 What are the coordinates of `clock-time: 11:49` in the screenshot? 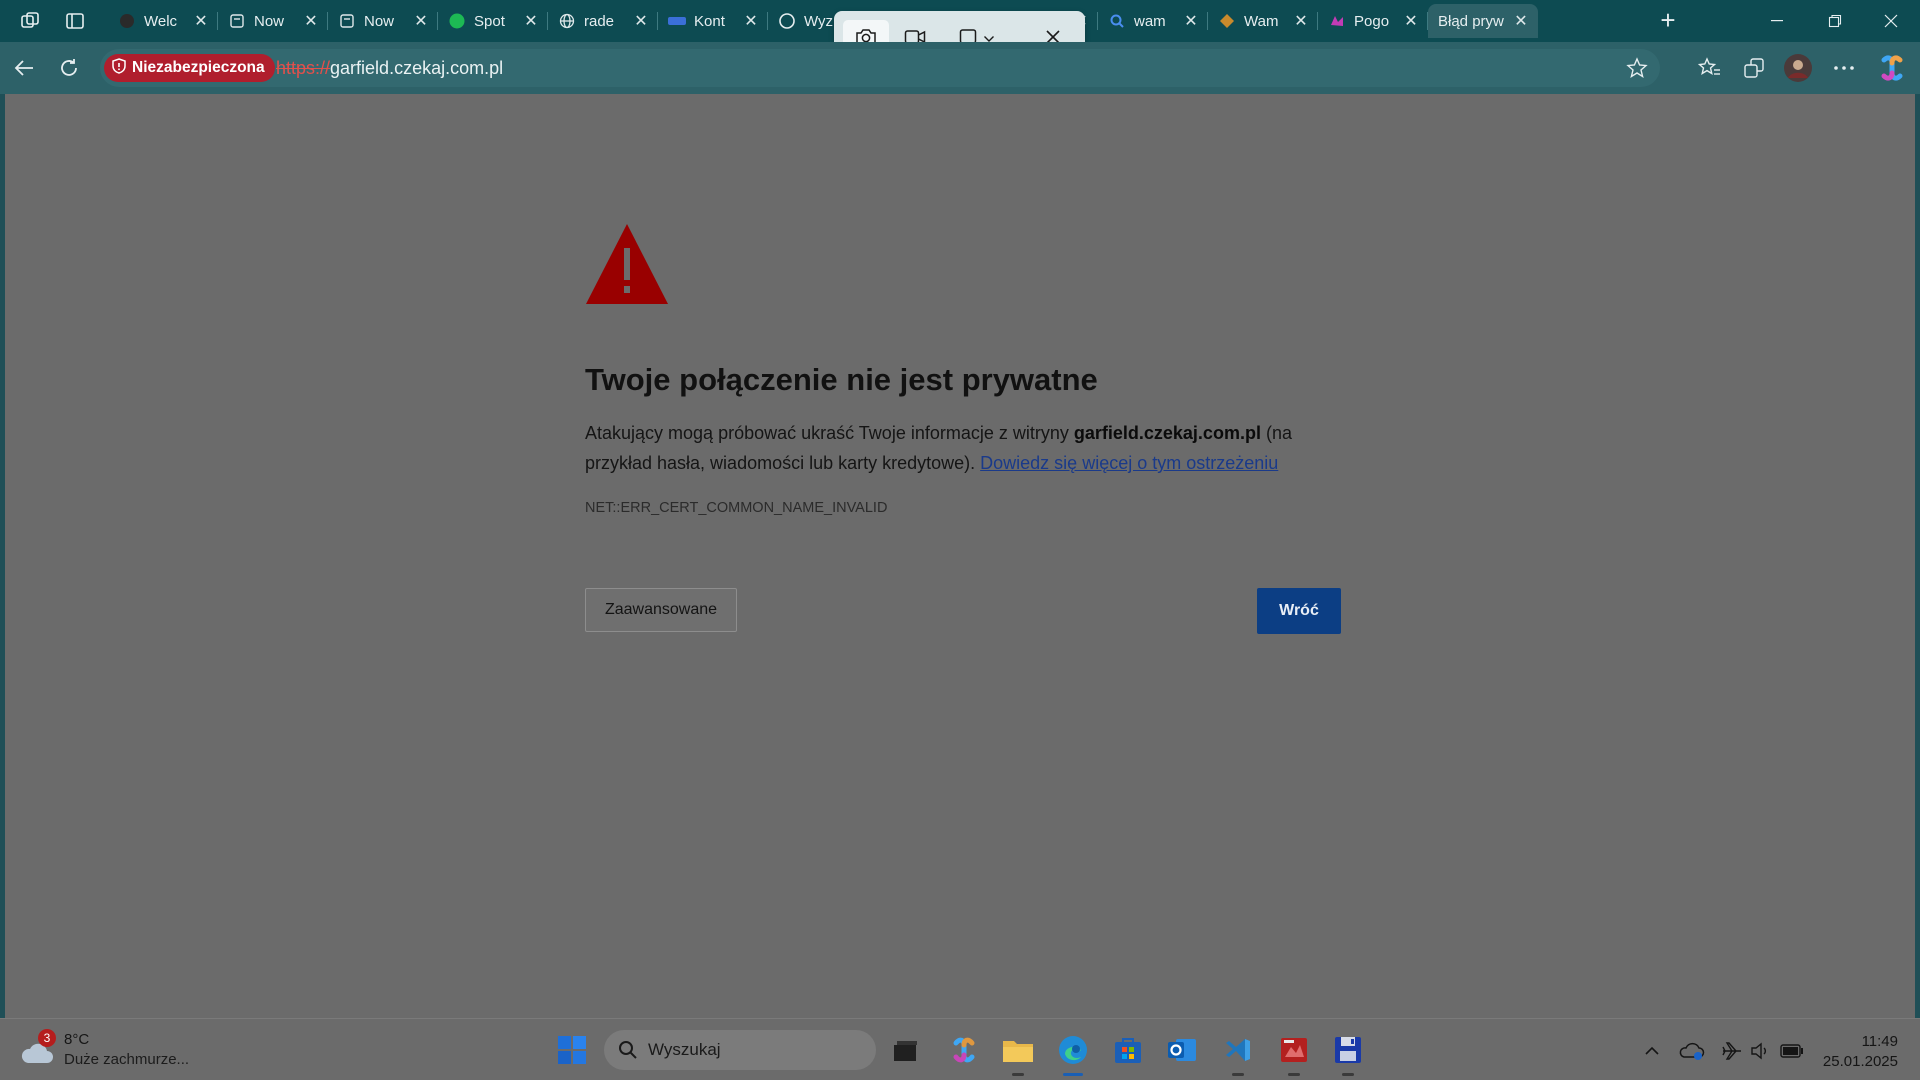 It's located at (1879, 1041).